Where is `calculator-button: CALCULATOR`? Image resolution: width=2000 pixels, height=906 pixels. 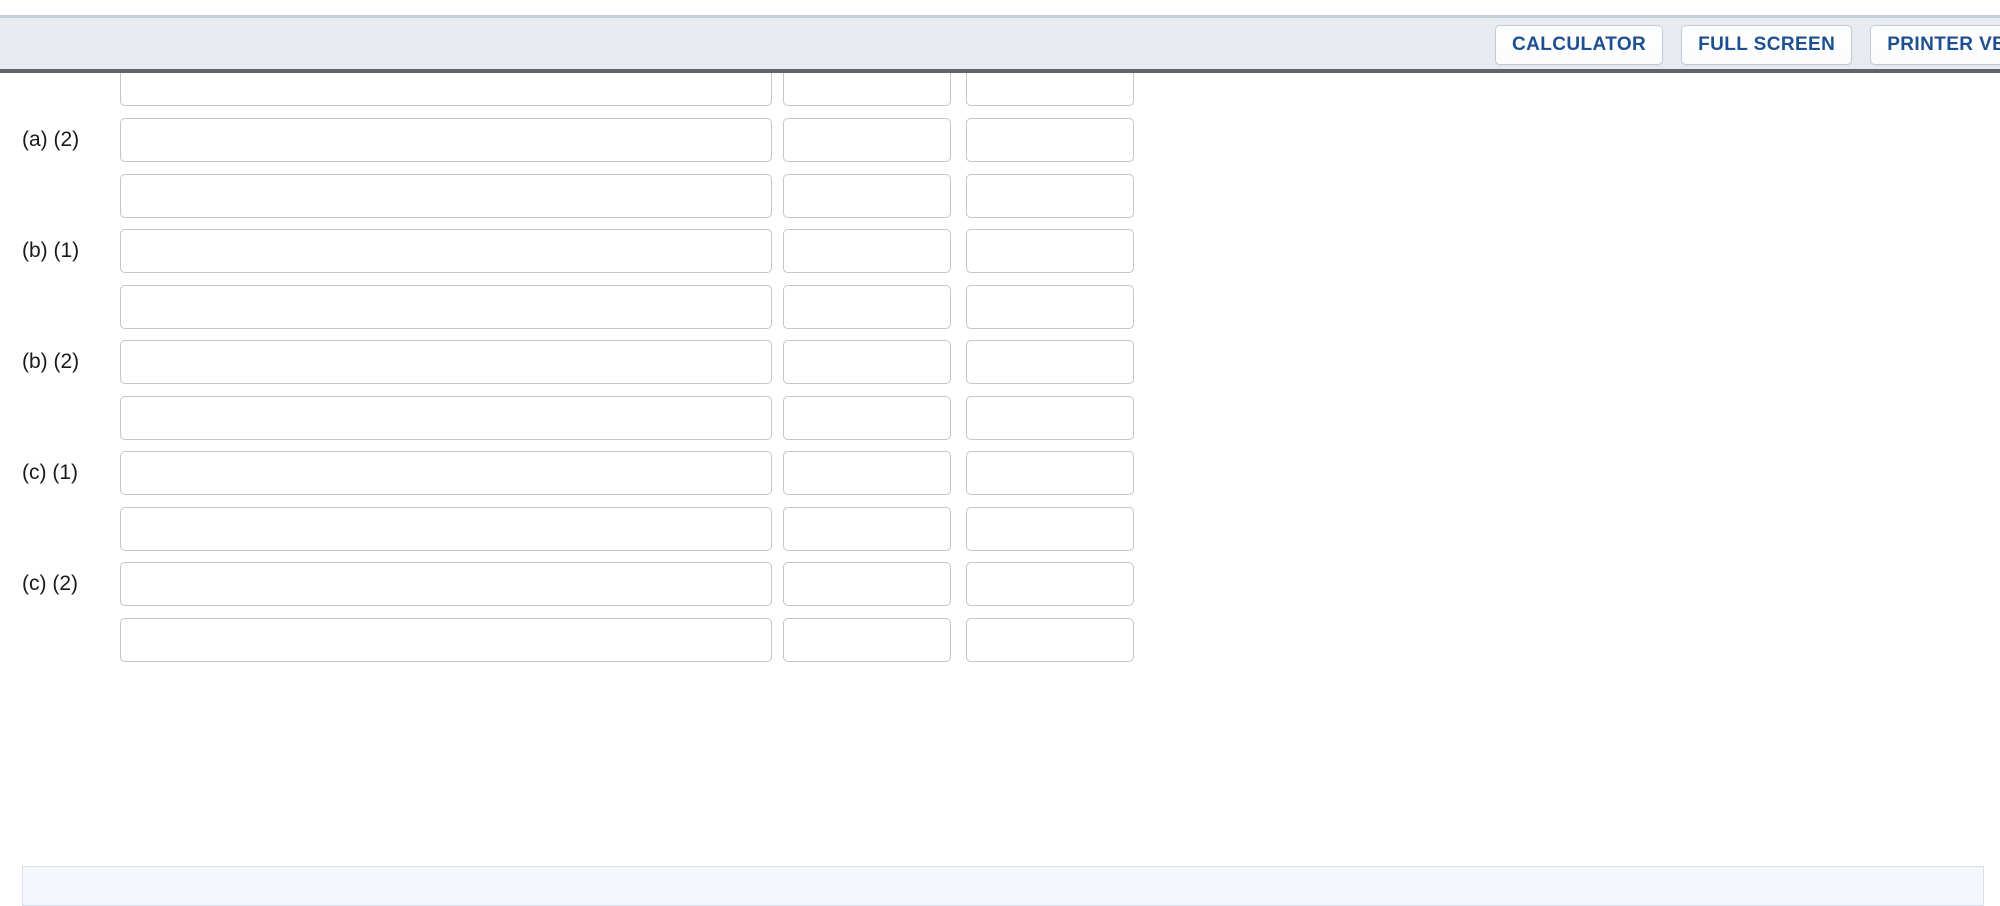 calculator-button: CALCULATOR is located at coordinates (1579, 45).